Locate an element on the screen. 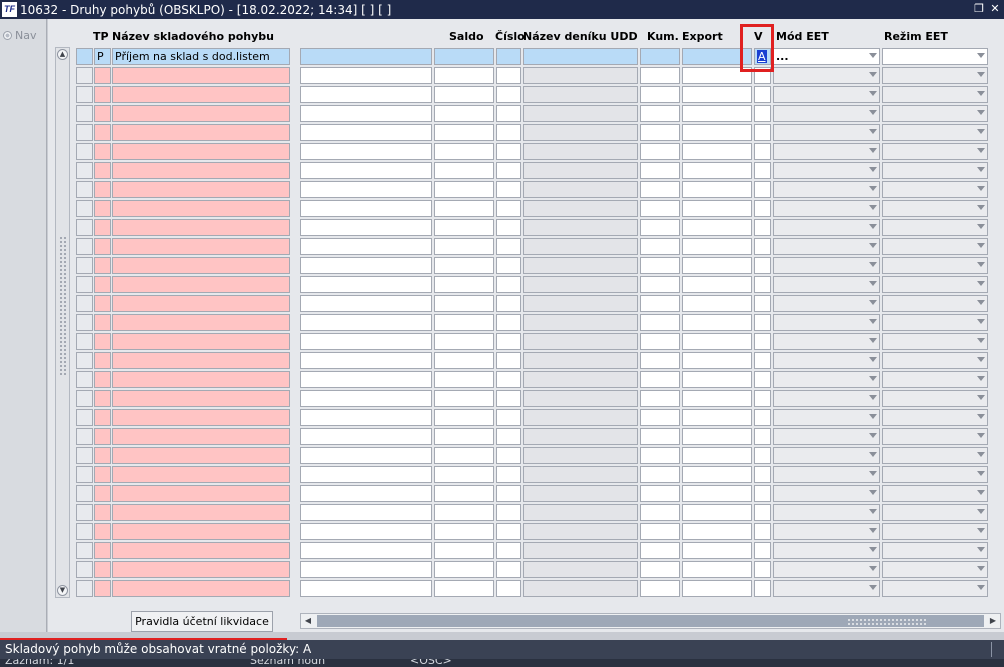 The width and height of the screenshot is (1004, 667). scroll-thumb is located at coordinates (650, 621).